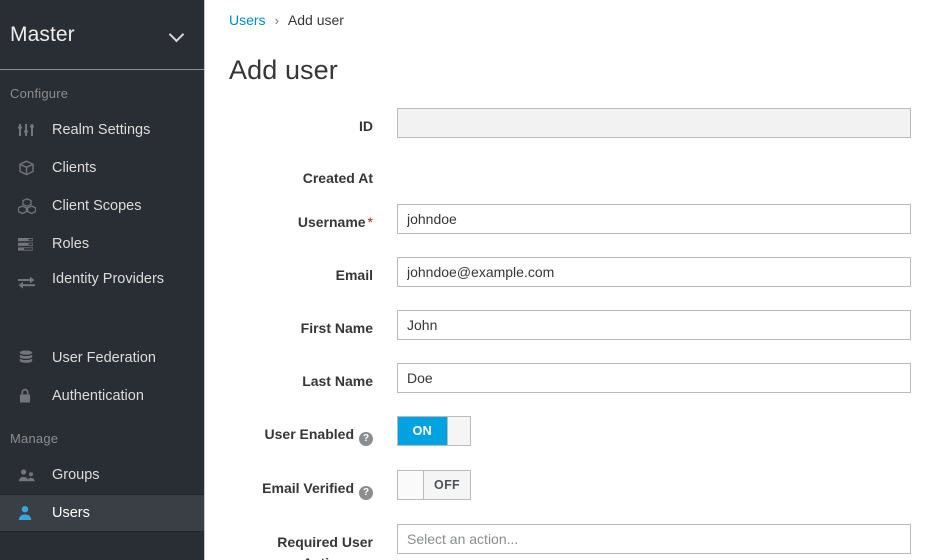 This screenshot has width=935, height=560. Describe the element at coordinates (34, 438) in the screenshot. I see `sidebar-section-title-manage: Manage` at that location.